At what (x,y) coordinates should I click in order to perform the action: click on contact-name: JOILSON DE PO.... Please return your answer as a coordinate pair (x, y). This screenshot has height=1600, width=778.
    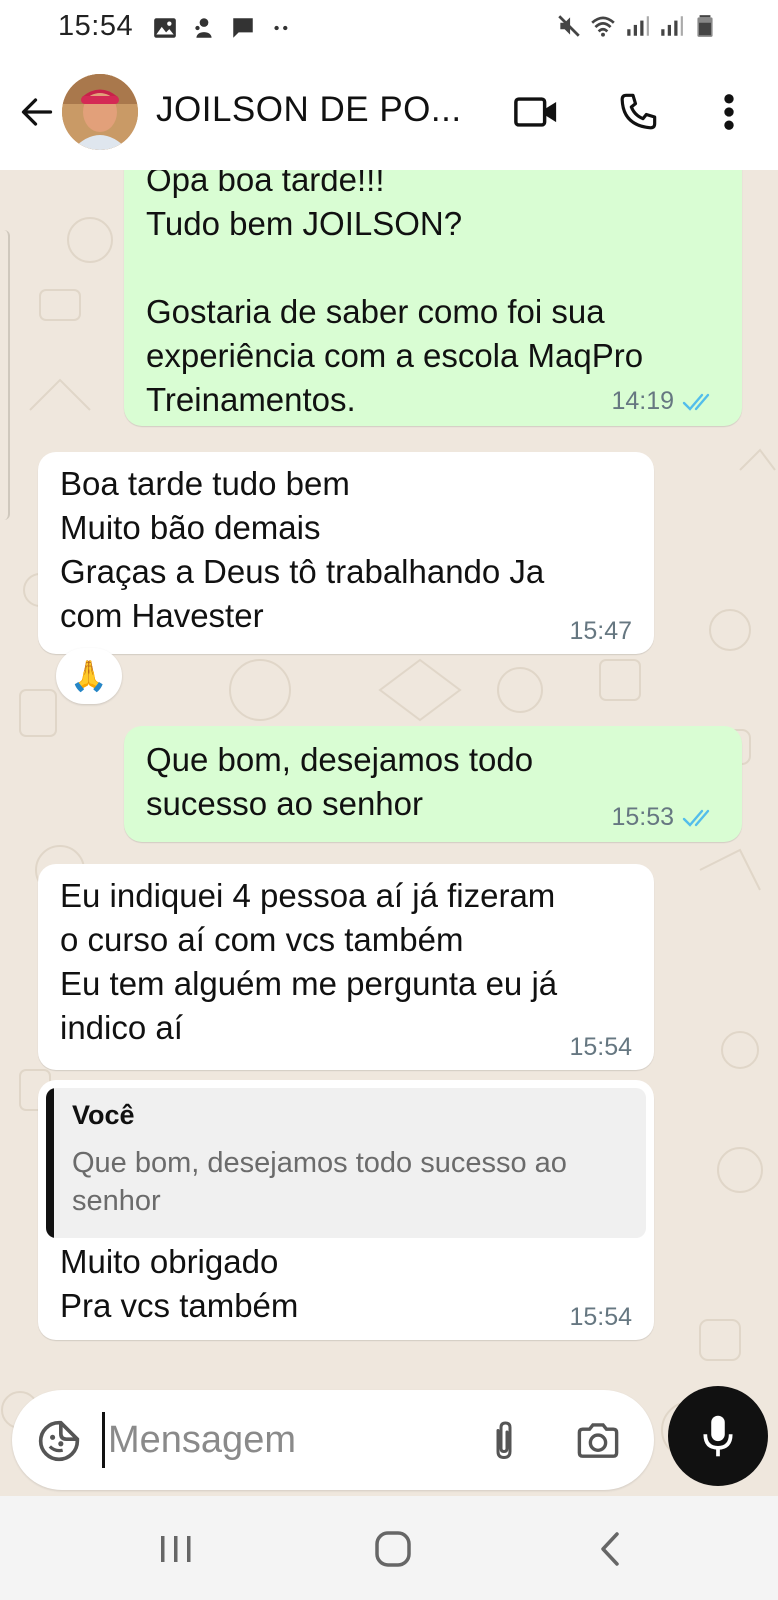
    Looking at the image, I should click on (309, 110).